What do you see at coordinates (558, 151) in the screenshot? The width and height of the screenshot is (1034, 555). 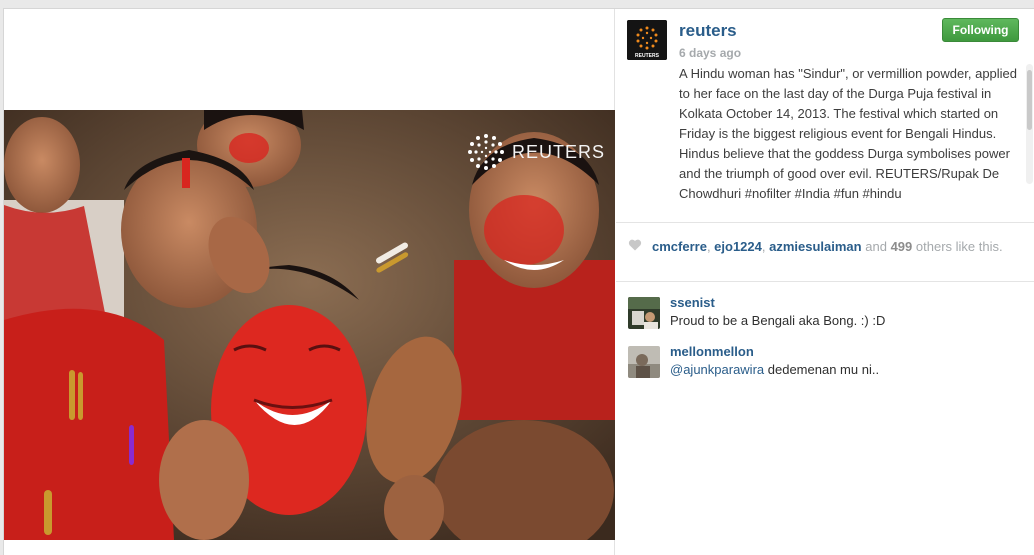 I see `watermark-text: REUTERS` at bounding box center [558, 151].